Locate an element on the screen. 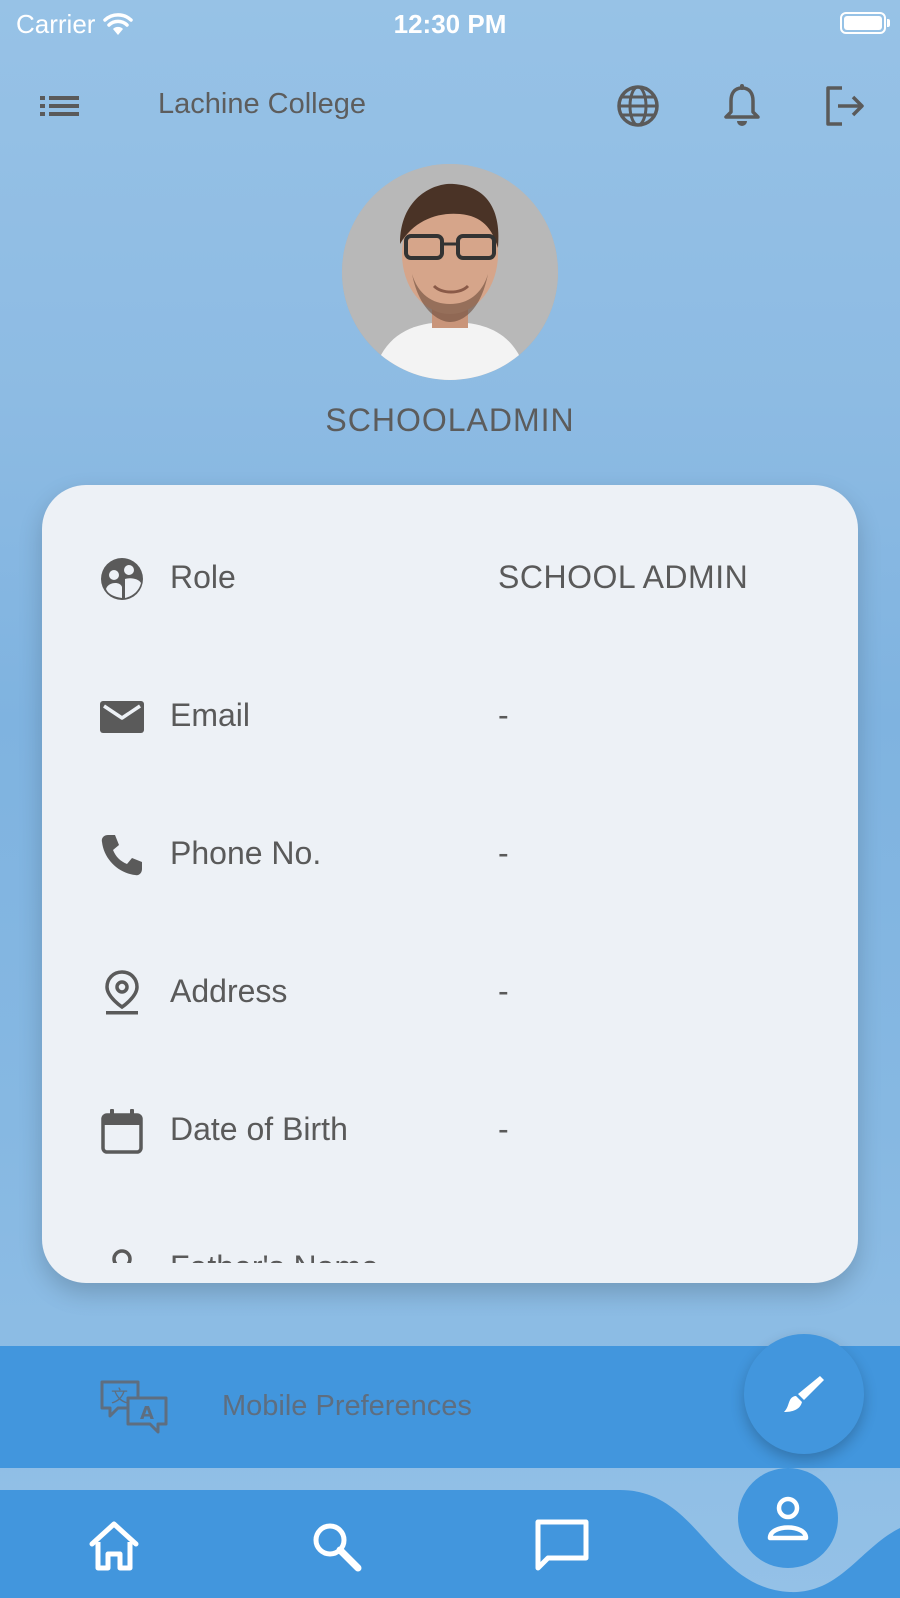  status-time: 12:30 PM is located at coordinates (450, 24).